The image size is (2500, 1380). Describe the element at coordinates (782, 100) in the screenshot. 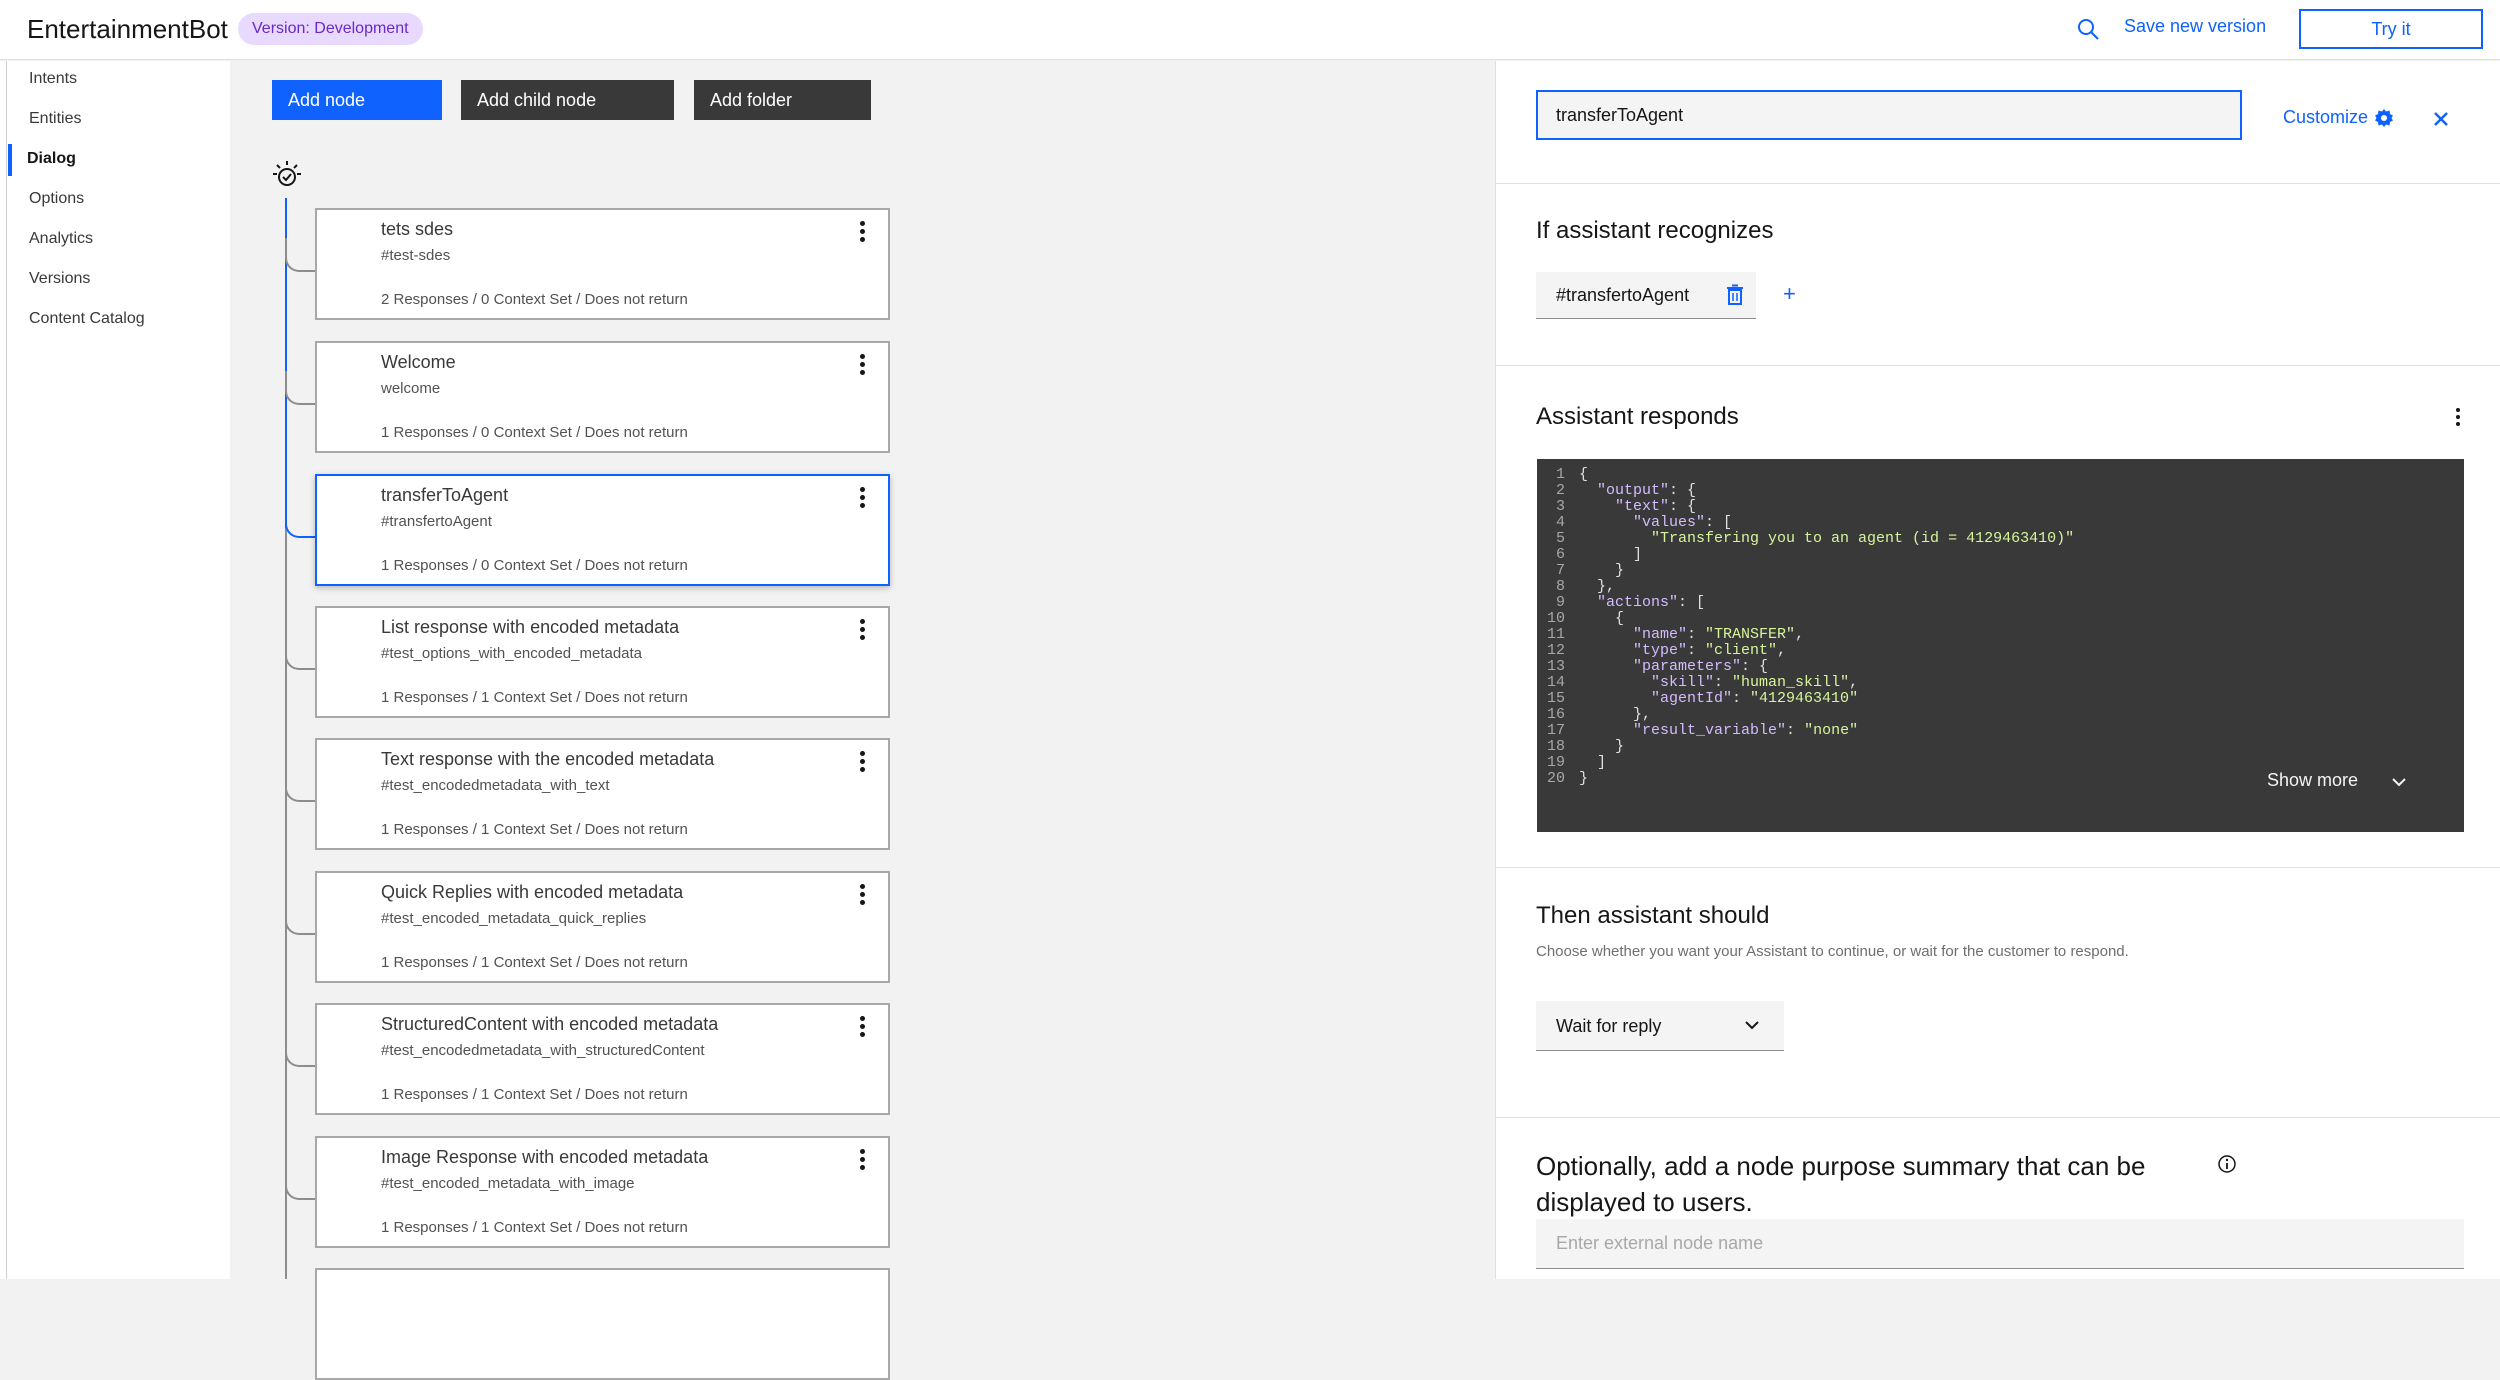

I see `add-folder-button: Add folder` at that location.